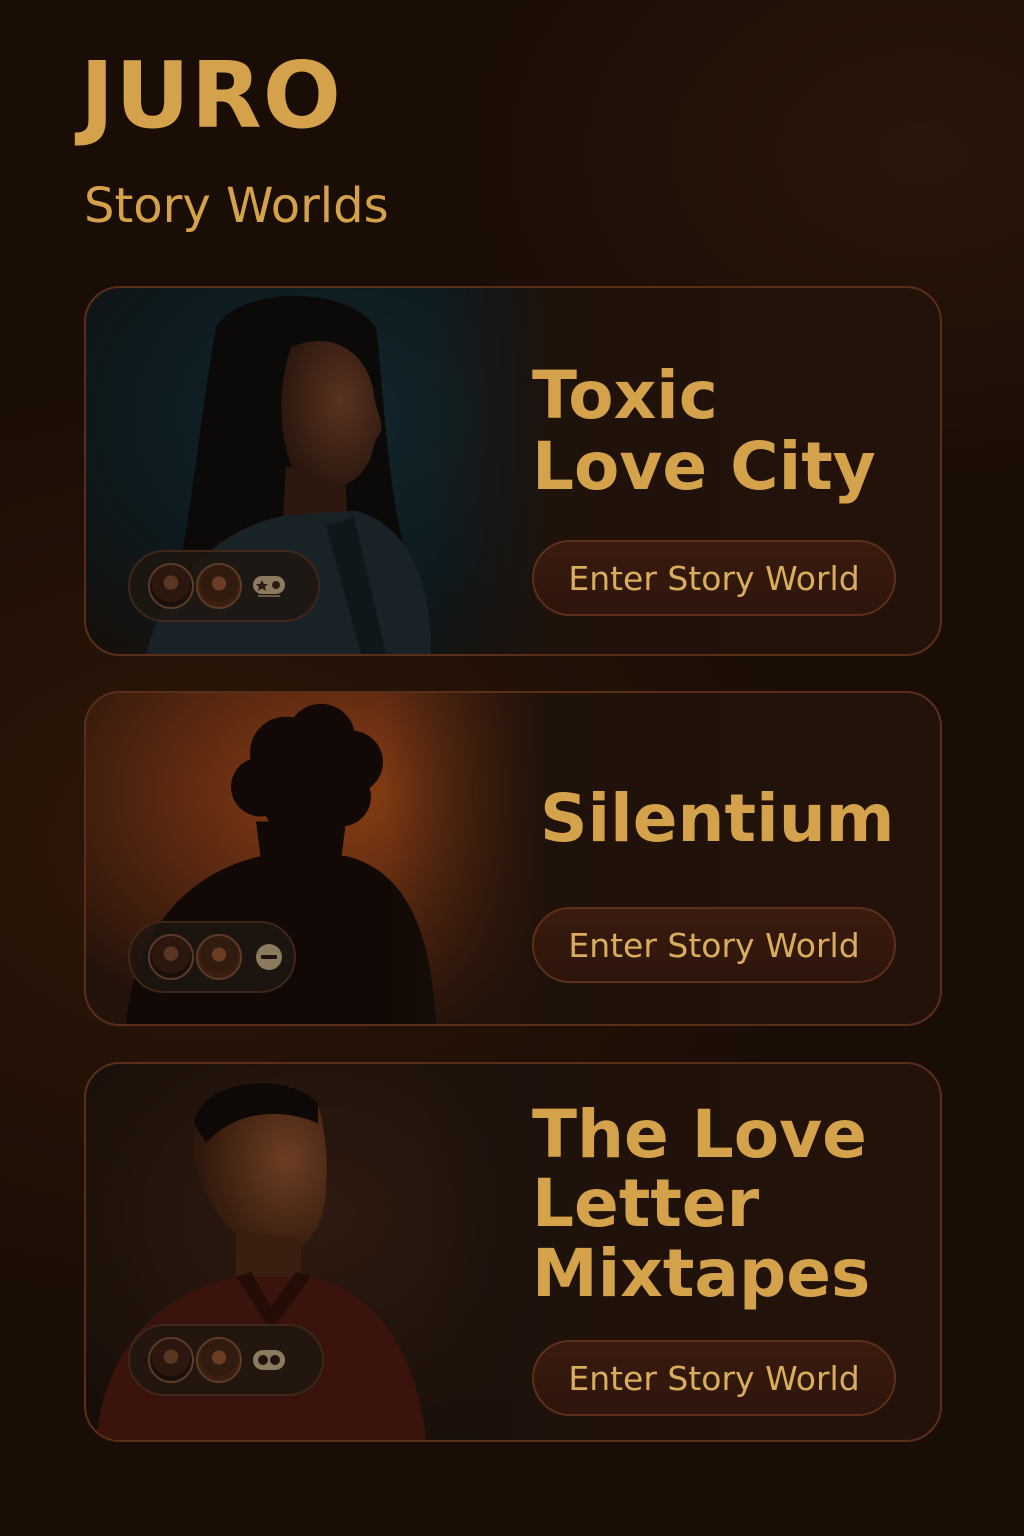 The width and height of the screenshot is (1024, 1536). I want to click on story-world-title: The Love Letter Mixtapes, so click(701, 1204).